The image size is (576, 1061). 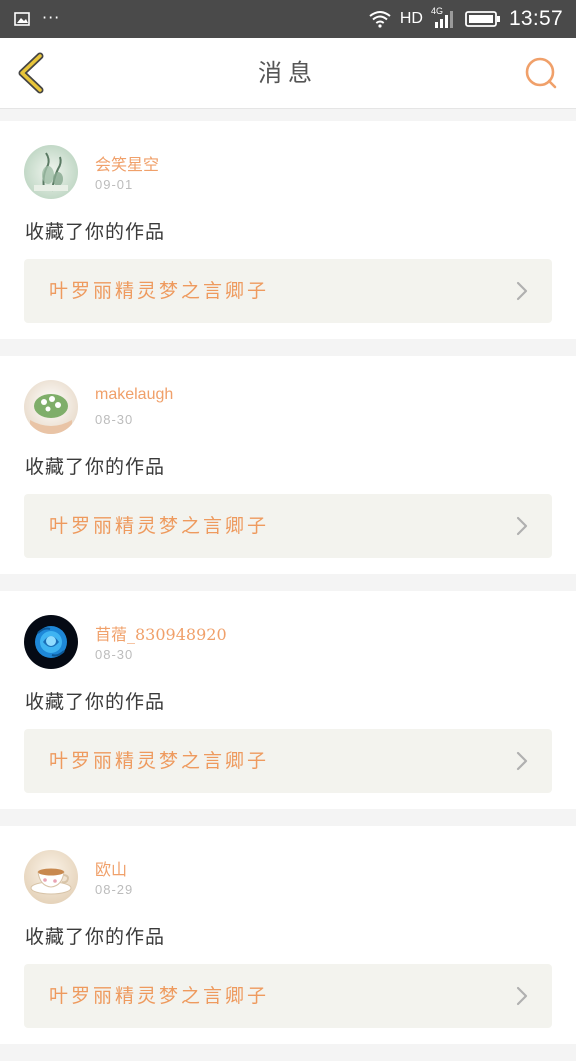 I want to click on hands-plant-avatar-icon, so click(x=51, y=407).